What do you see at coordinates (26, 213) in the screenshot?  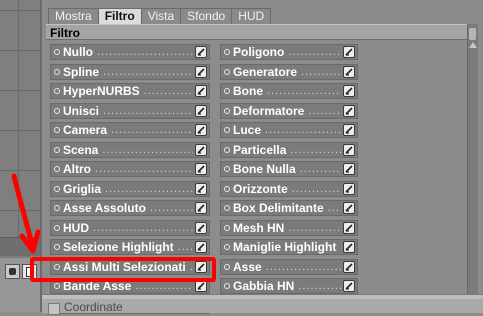 I see `red-arrow-icon` at bounding box center [26, 213].